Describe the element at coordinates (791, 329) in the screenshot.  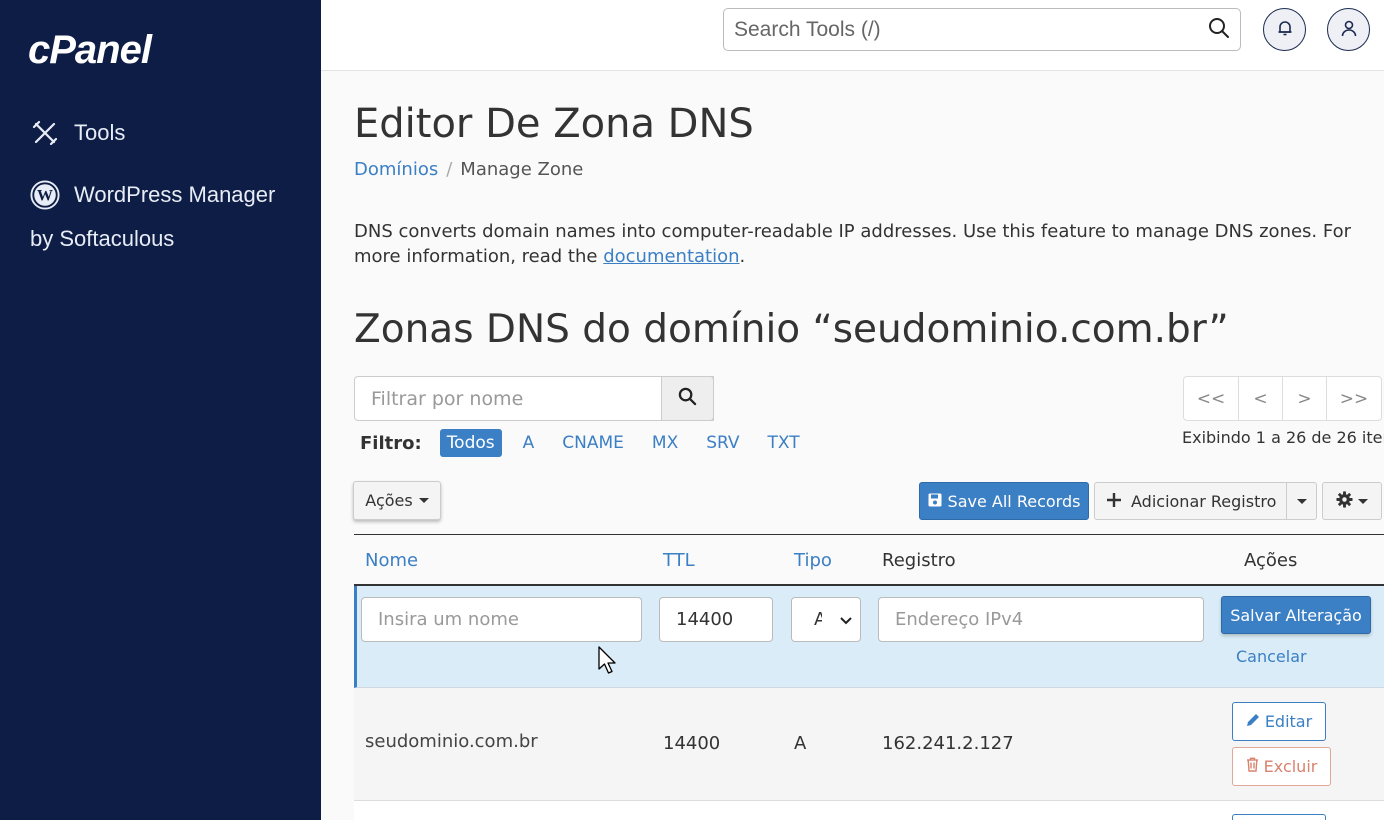
I see `zones-title: Zonas DNS do domínio “seudominio.com.br”` at that location.